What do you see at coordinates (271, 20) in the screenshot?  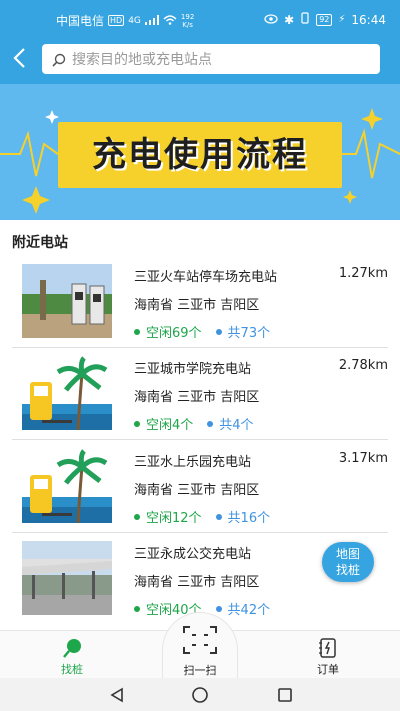 I see `eye-icon` at bounding box center [271, 20].